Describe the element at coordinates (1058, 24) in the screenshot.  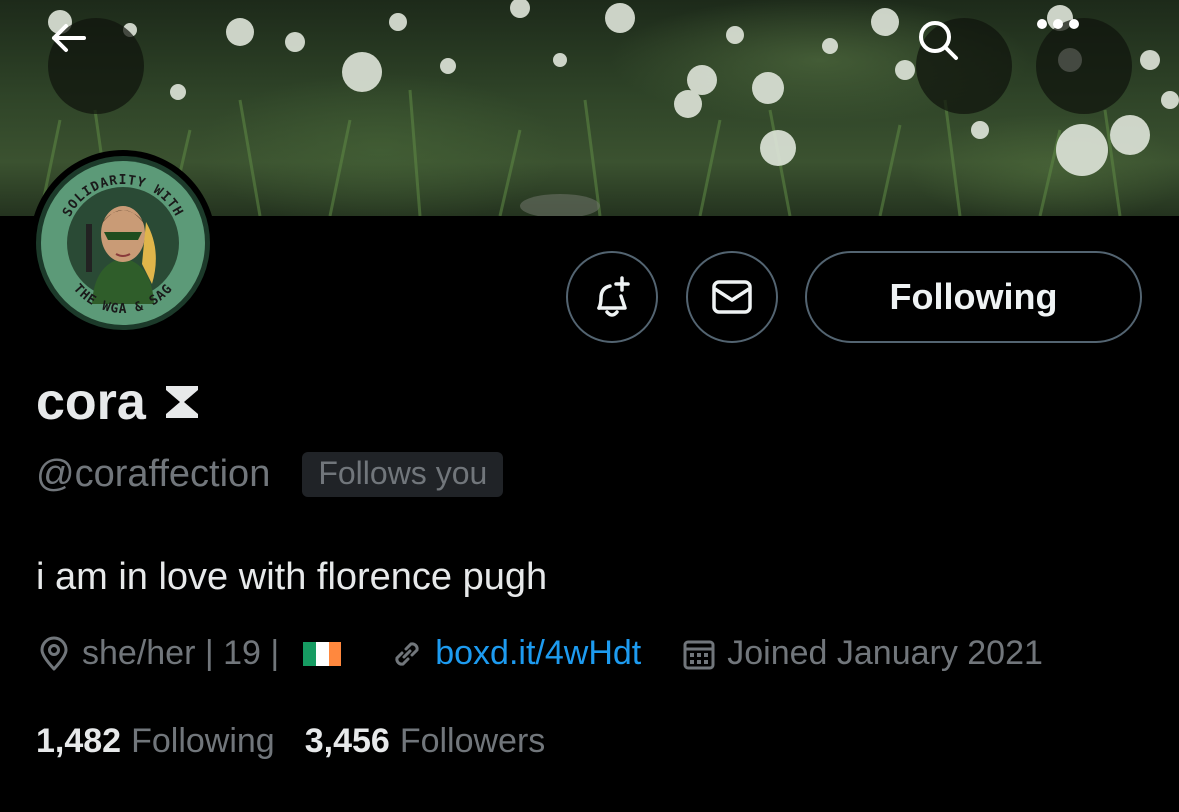
I see `more-horizontal-icon` at that location.